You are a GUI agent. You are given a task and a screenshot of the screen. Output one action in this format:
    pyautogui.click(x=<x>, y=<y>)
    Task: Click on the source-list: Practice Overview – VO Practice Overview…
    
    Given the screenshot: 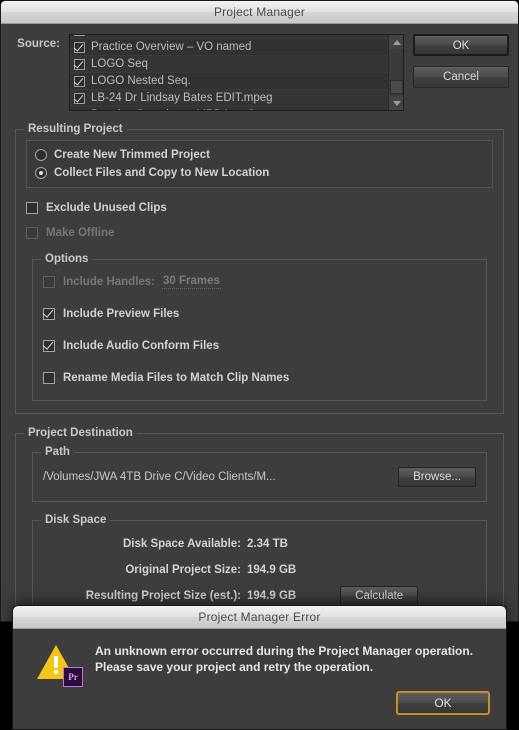 What is the action you would take?
    pyautogui.click(x=236, y=72)
    